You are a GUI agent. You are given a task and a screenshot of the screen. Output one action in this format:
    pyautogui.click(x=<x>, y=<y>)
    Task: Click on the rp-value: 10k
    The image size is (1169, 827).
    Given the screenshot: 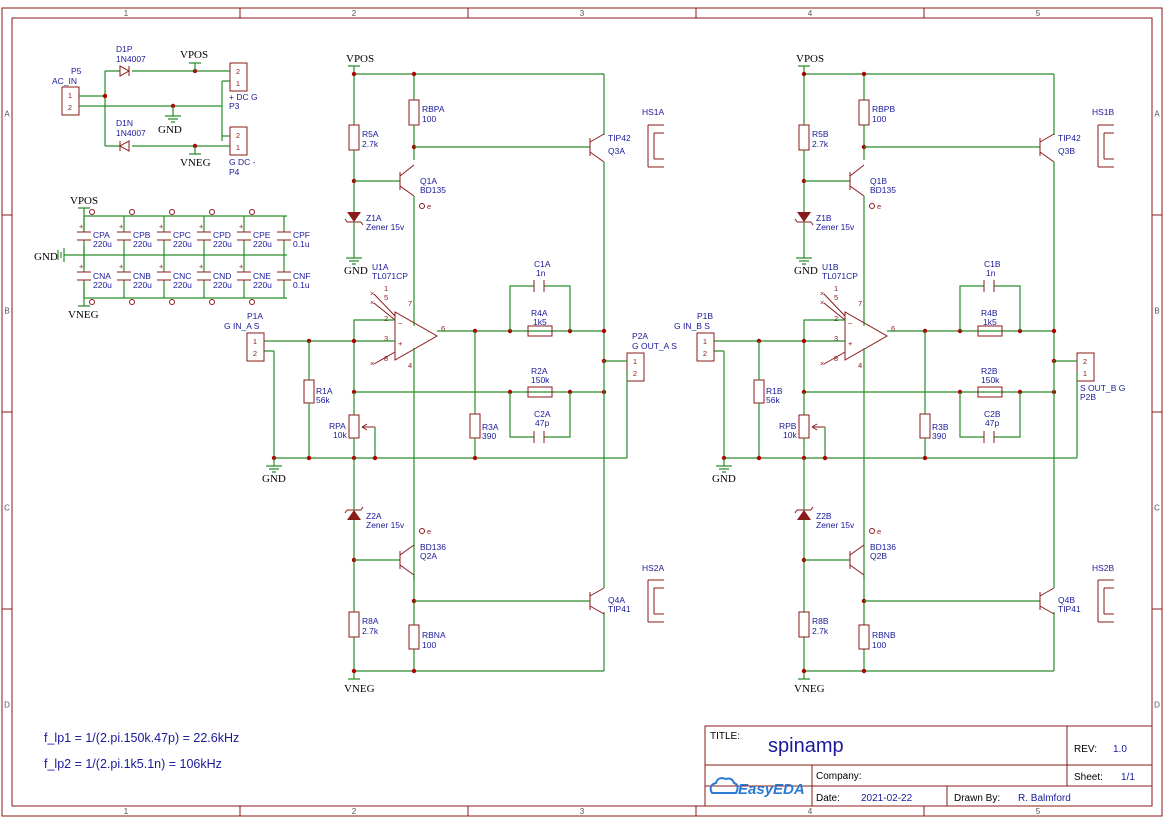 What is the action you would take?
    pyautogui.click(x=340, y=435)
    